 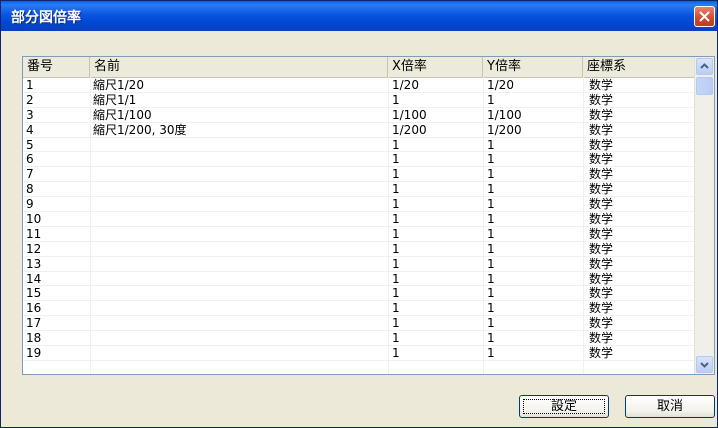 I want to click on table-row: 19 1 1 数学, so click(x=359, y=353).